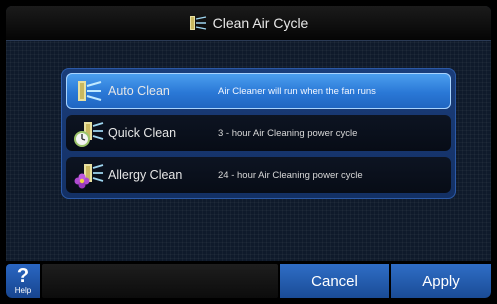  What do you see at coordinates (145, 175) in the screenshot?
I see `option-name: Allergy Clean` at bounding box center [145, 175].